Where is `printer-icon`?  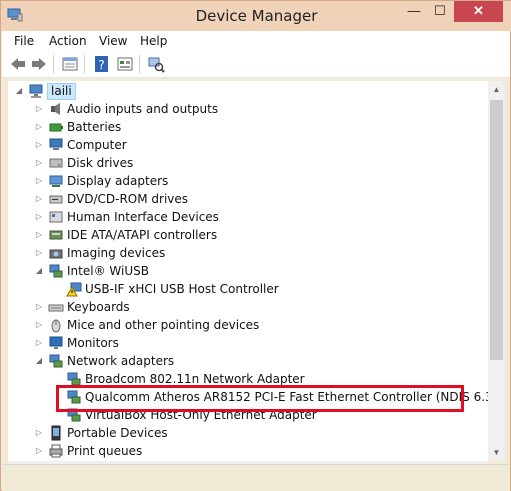 printer-icon is located at coordinates (56, 451).